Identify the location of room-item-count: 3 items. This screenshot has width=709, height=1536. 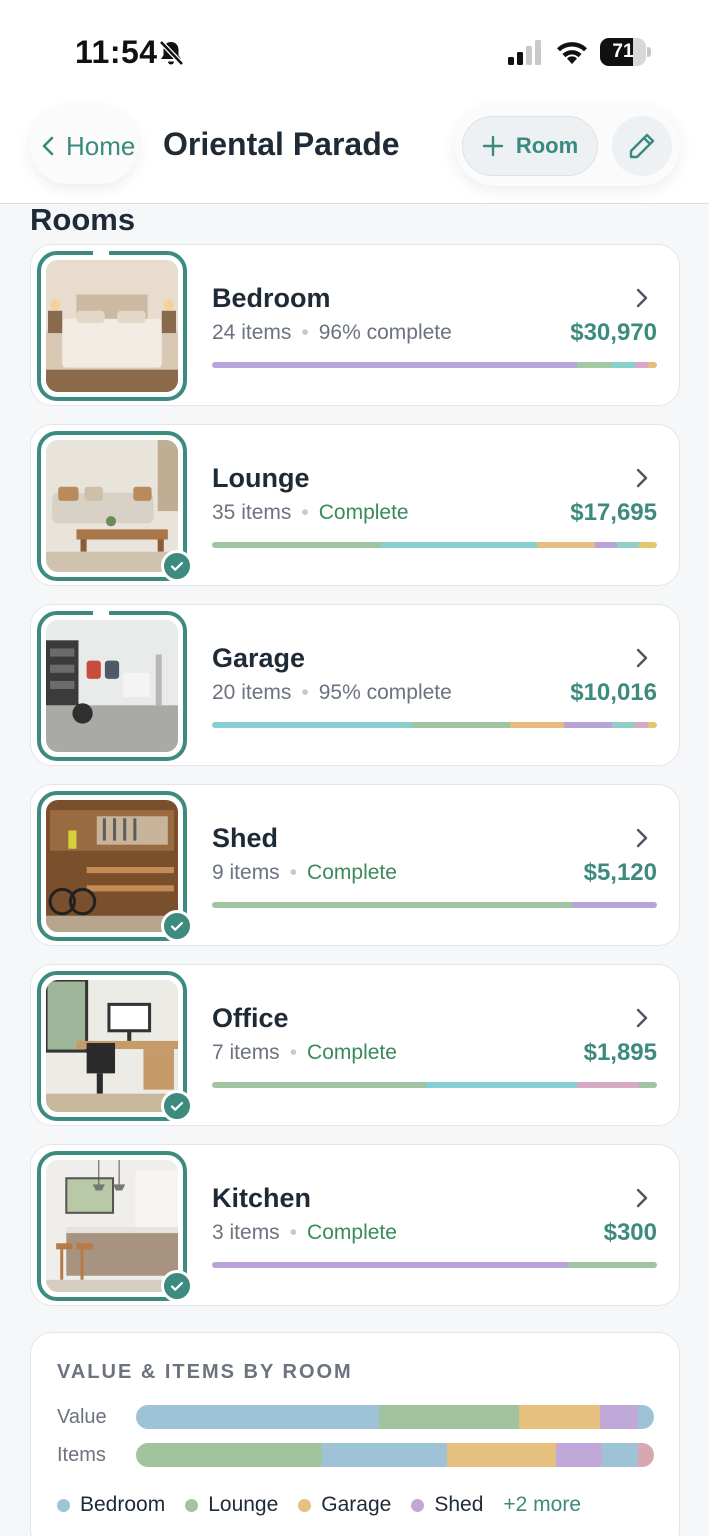
(246, 1232).